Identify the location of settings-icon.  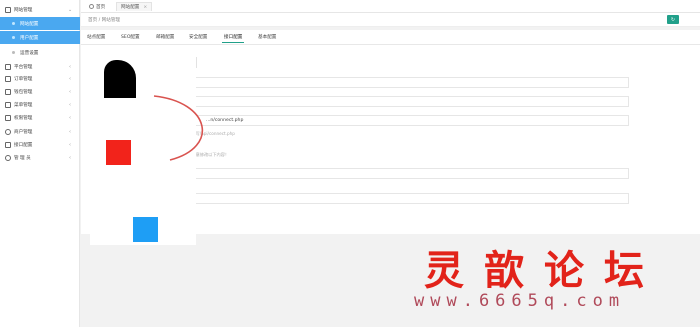
(8, 9).